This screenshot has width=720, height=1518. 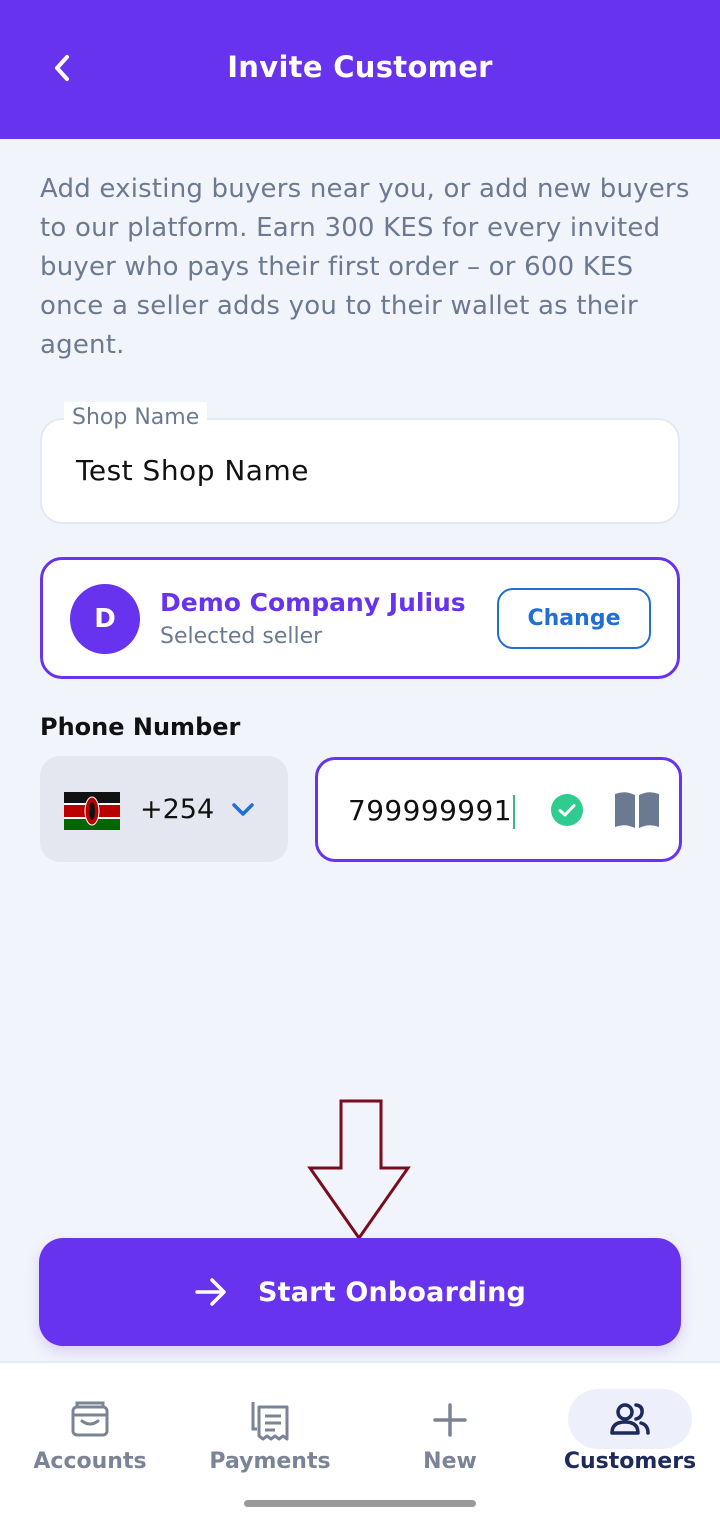 I want to click on phone-number-input: 799999991, so click(x=498, y=809).